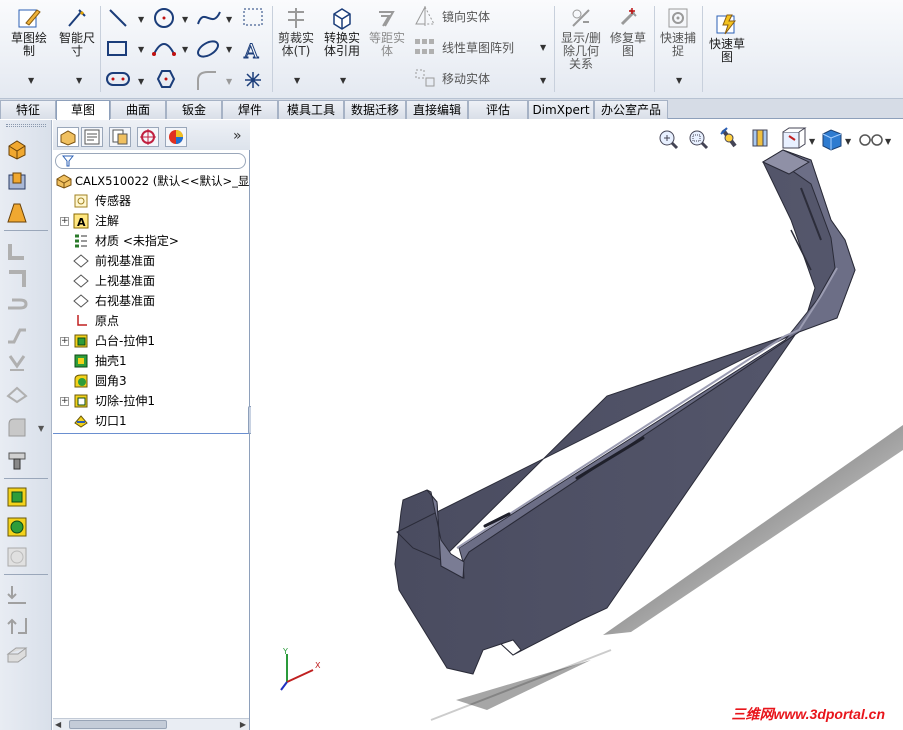 This screenshot has width=903, height=730. Describe the element at coordinates (678, 32) in the screenshot. I see `quick-snaps-button: 快速捕 捉` at that location.